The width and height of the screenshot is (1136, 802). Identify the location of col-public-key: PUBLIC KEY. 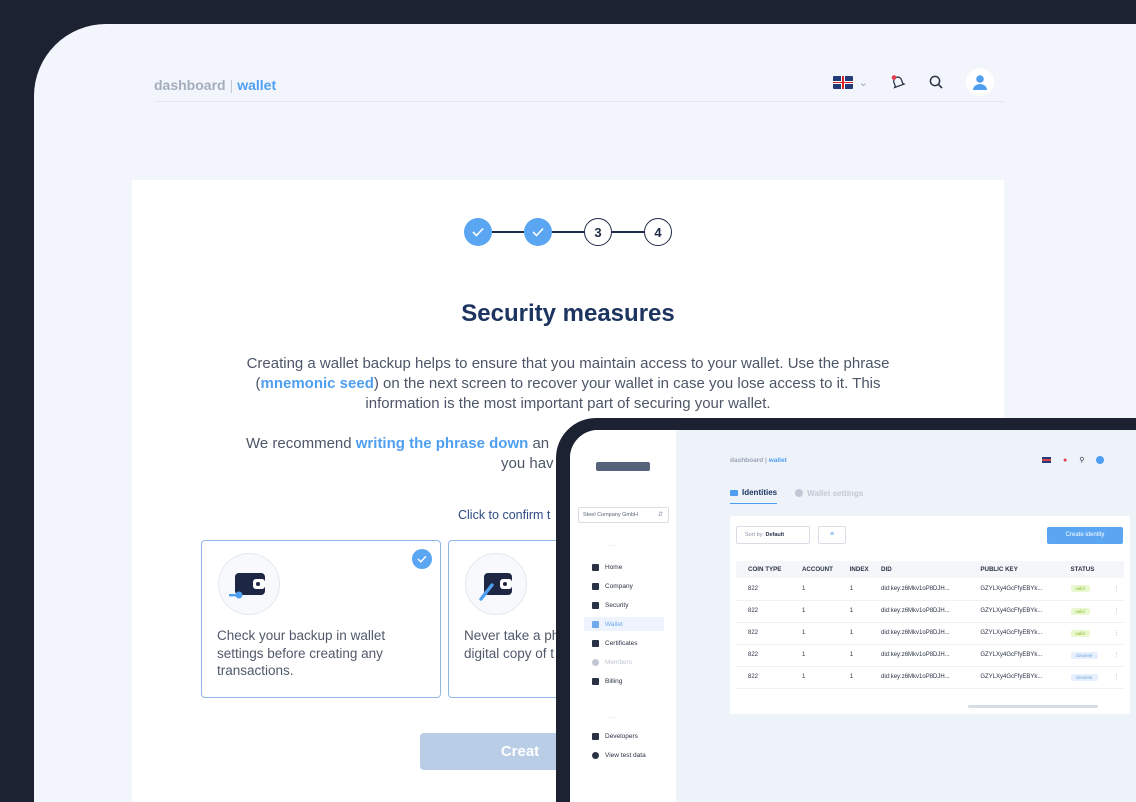
(1021, 569).